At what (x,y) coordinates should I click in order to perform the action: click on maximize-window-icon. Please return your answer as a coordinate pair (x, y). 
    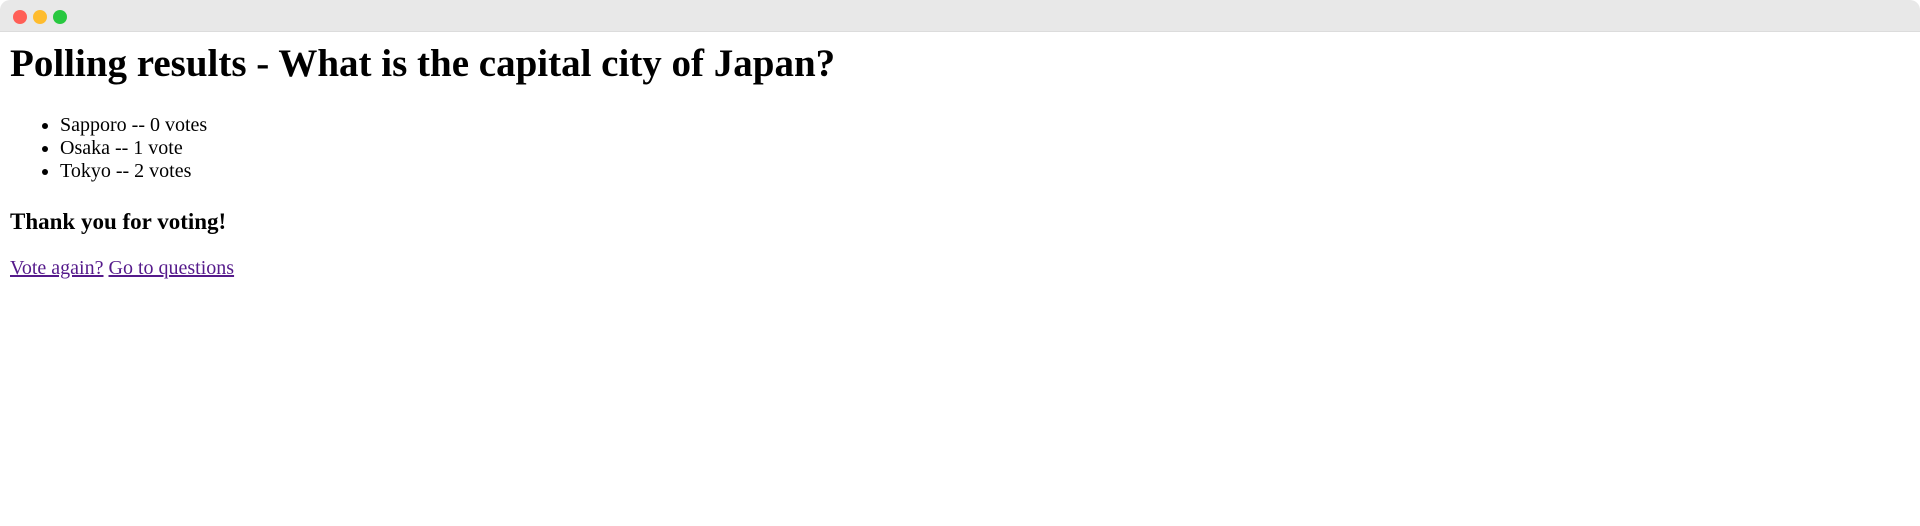
    Looking at the image, I should click on (60, 17).